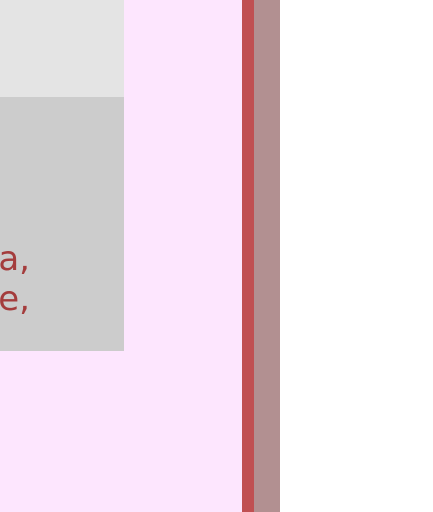  What do you see at coordinates (15, 259) in the screenshot?
I see `card-text-line: a,` at bounding box center [15, 259].